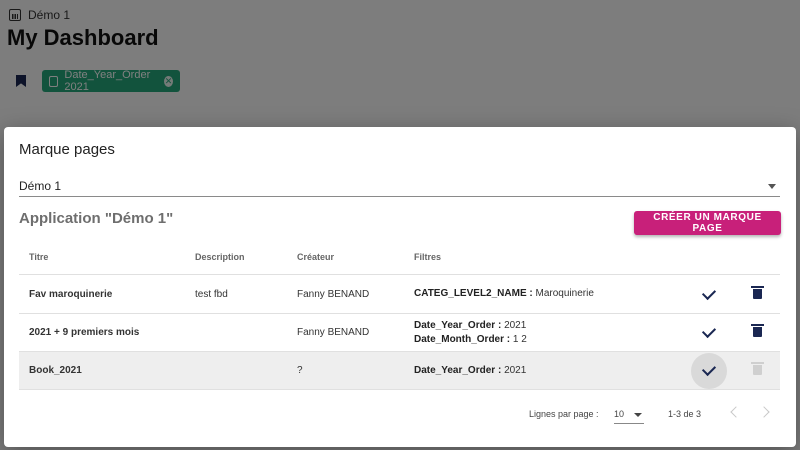 This screenshot has height=450, width=800. Describe the element at coordinates (345, 370) in the screenshot. I see `bookmark-creator: ?` at that location.